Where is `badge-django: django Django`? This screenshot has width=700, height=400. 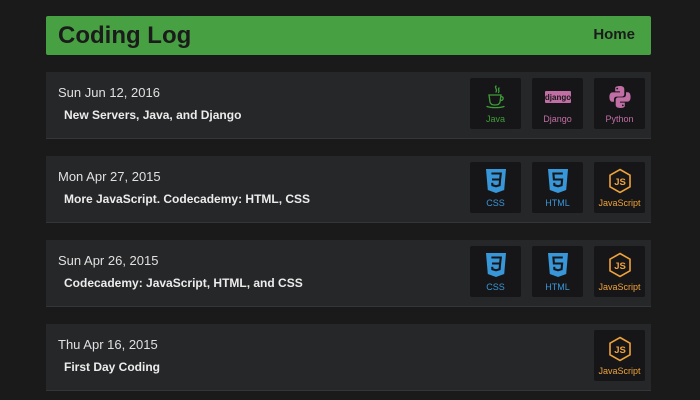
badge-django: django Django is located at coordinates (557, 103).